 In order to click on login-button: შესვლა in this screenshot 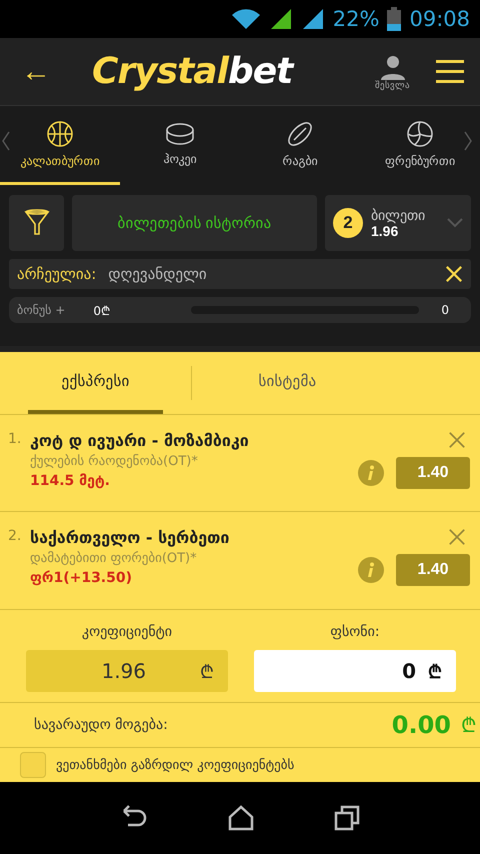, I will do `click(392, 72)`.